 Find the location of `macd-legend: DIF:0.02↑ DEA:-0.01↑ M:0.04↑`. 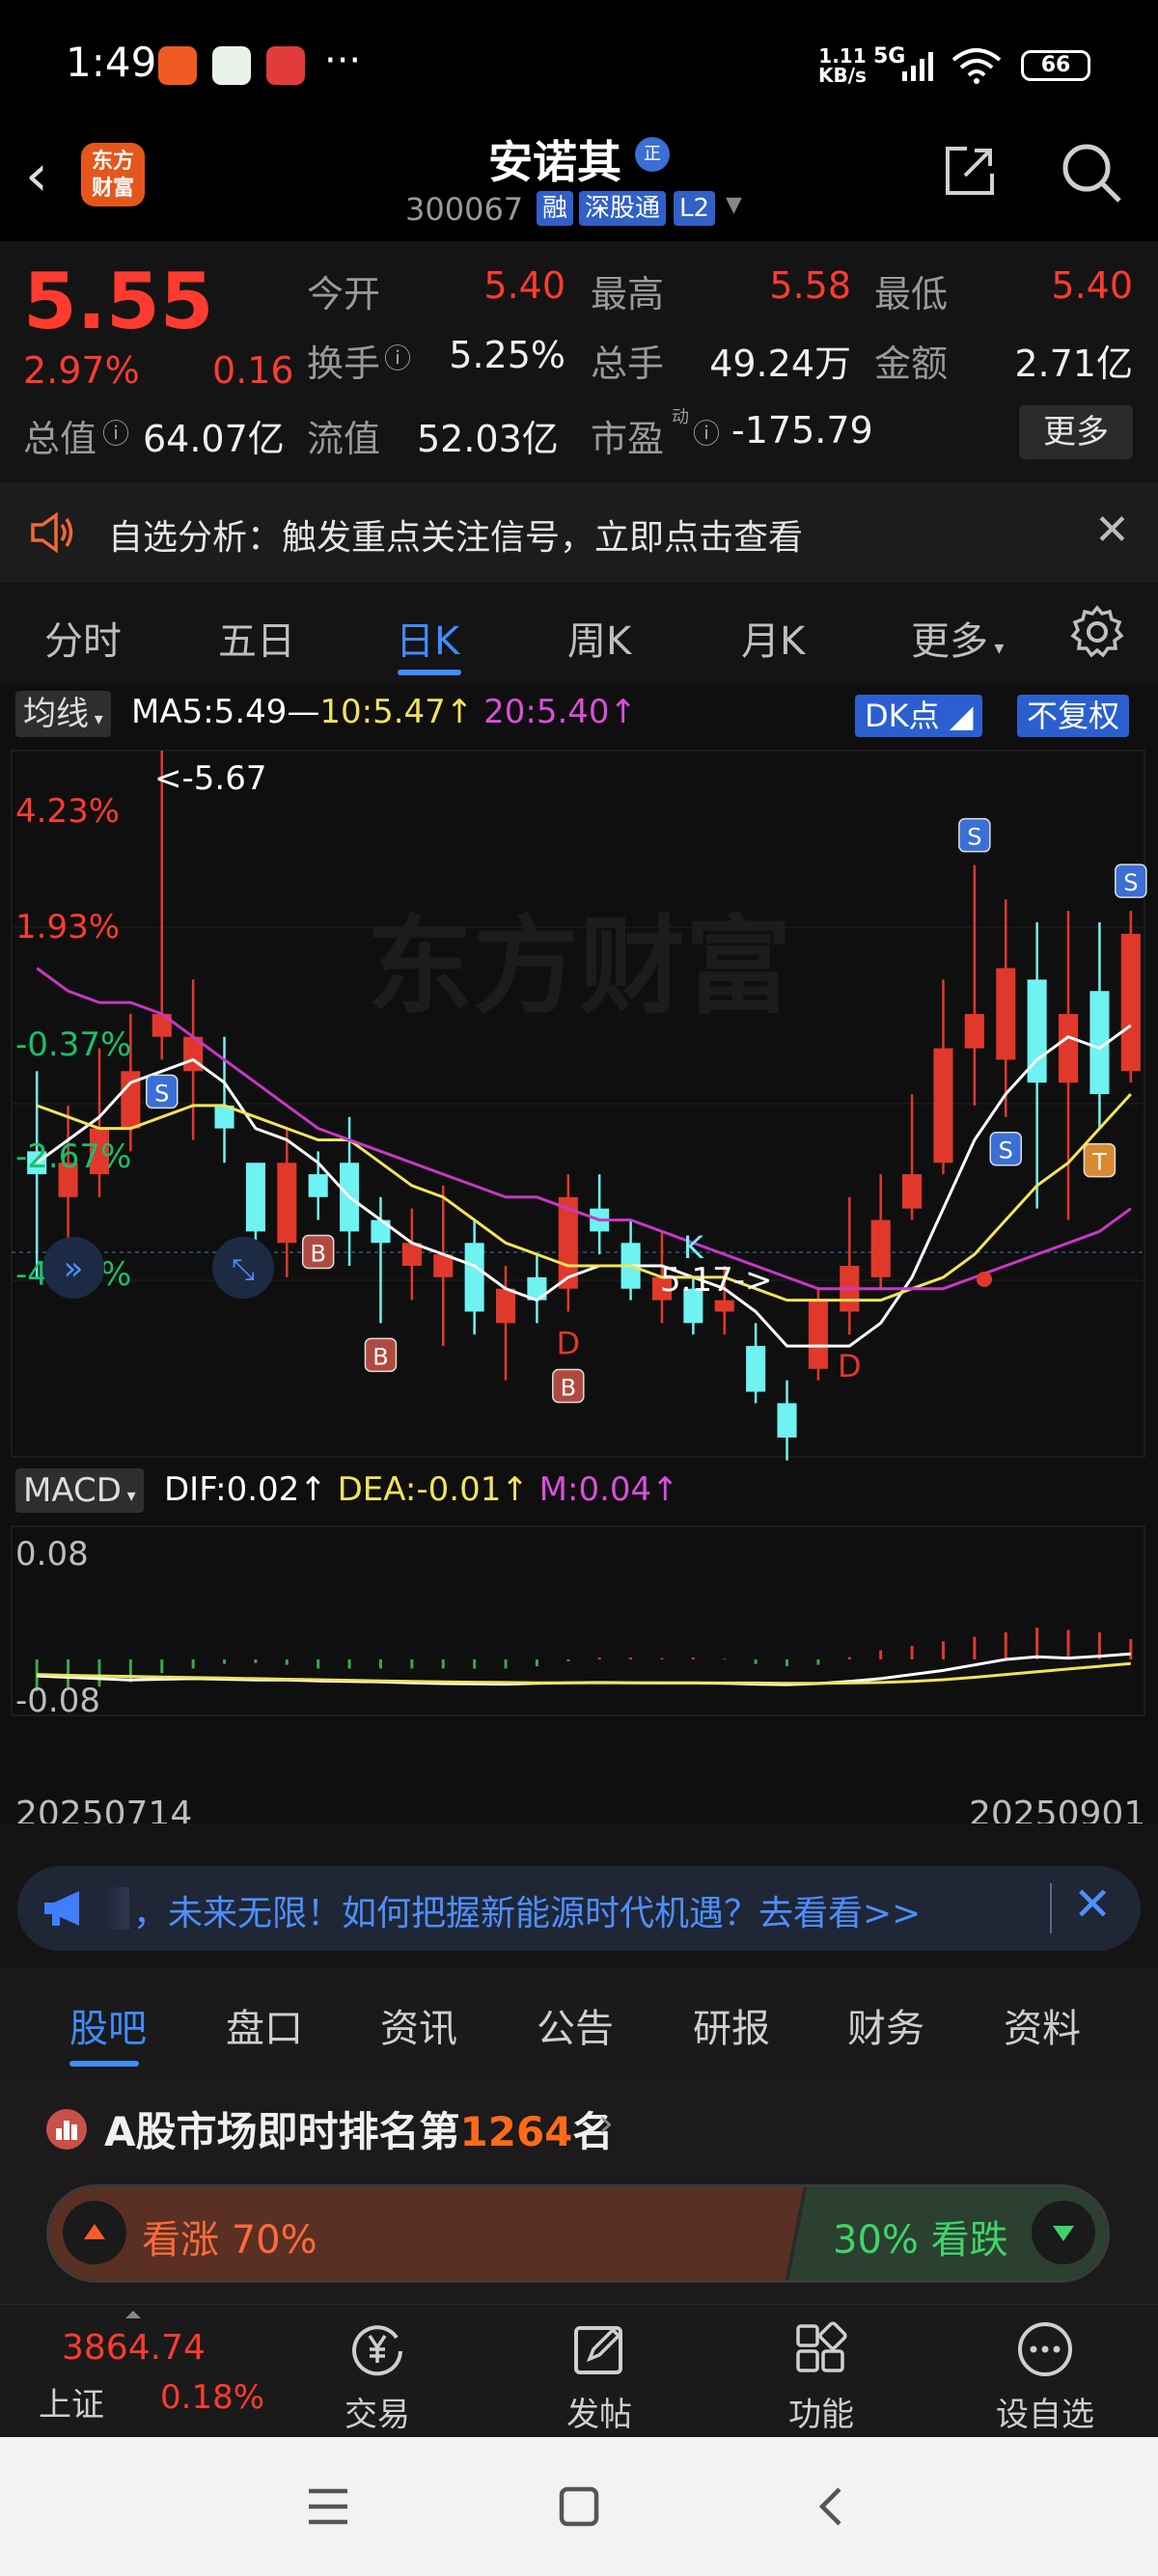

macd-legend: DIF:0.02↑ DEA:-0.01↑ M:0.04↑ is located at coordinates (421, 1489).